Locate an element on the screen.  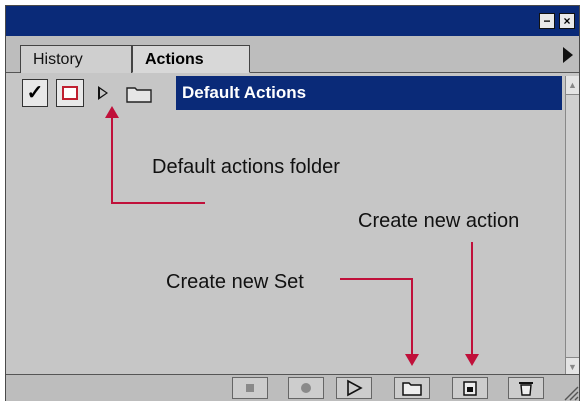
play-icon is located at coordinates (355, 388).